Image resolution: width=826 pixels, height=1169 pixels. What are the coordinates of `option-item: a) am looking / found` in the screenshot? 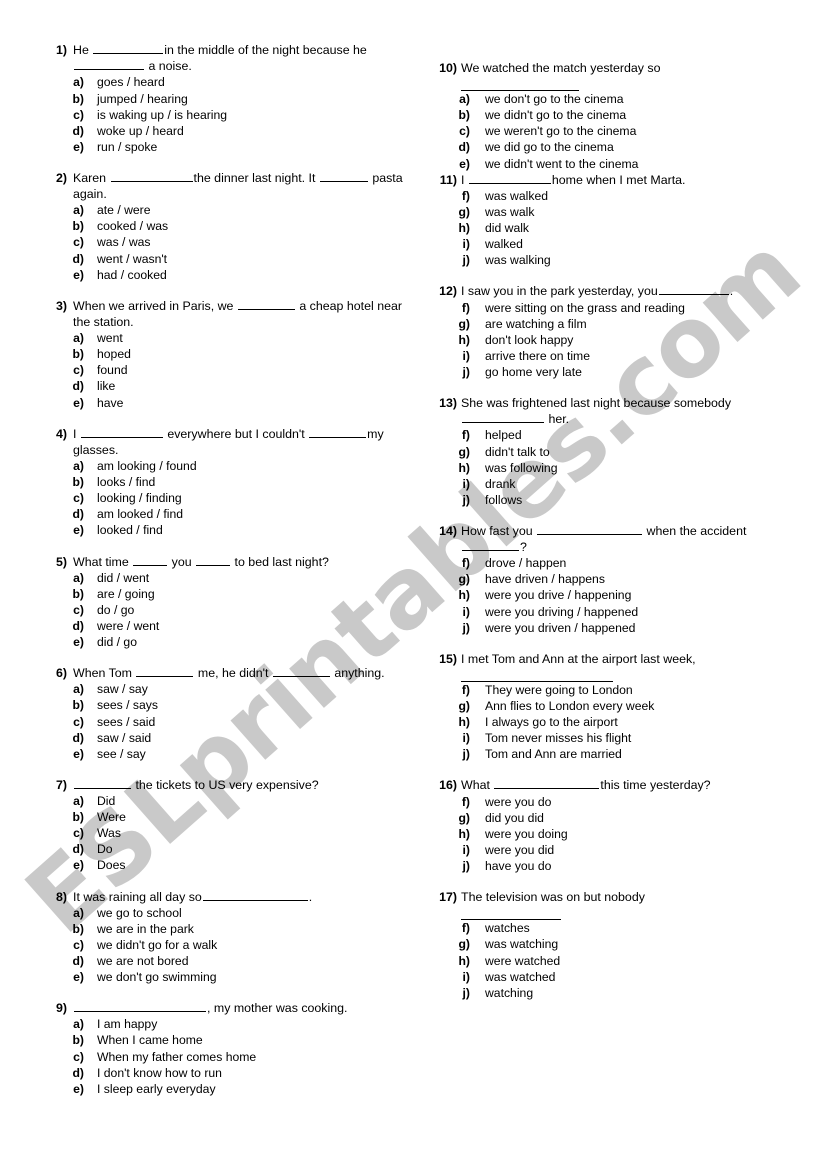 It's located at (225, 466).